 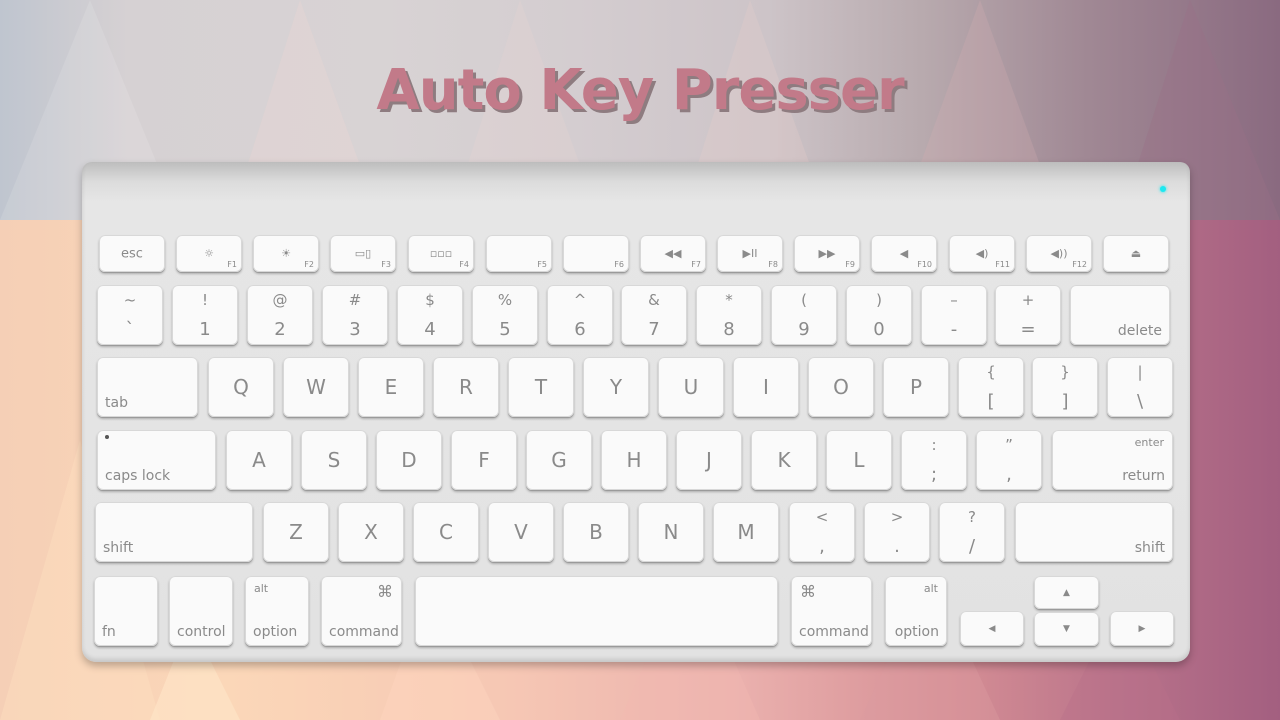 I want to click on key-f3: ▭▯ F3, so click(x=363, y=253).